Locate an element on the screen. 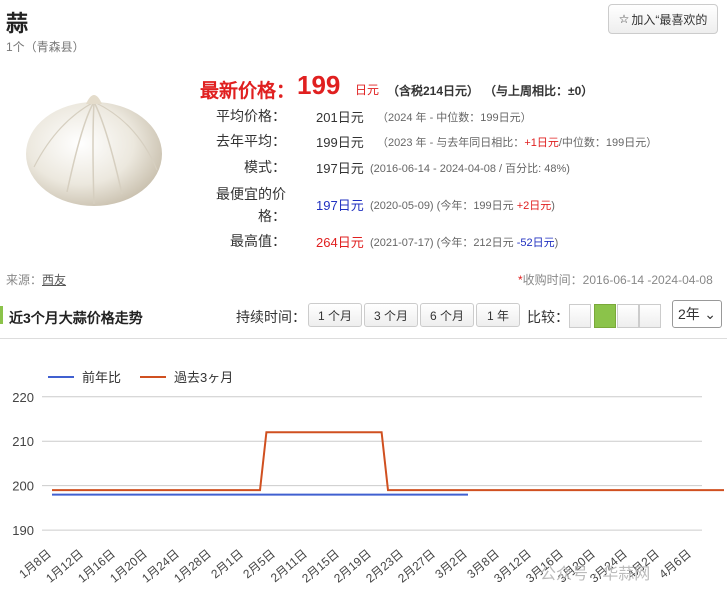 This screenshot has width=727, height=606. duration-6-month-button: 6 个月 is located at coordinates (447, 315).